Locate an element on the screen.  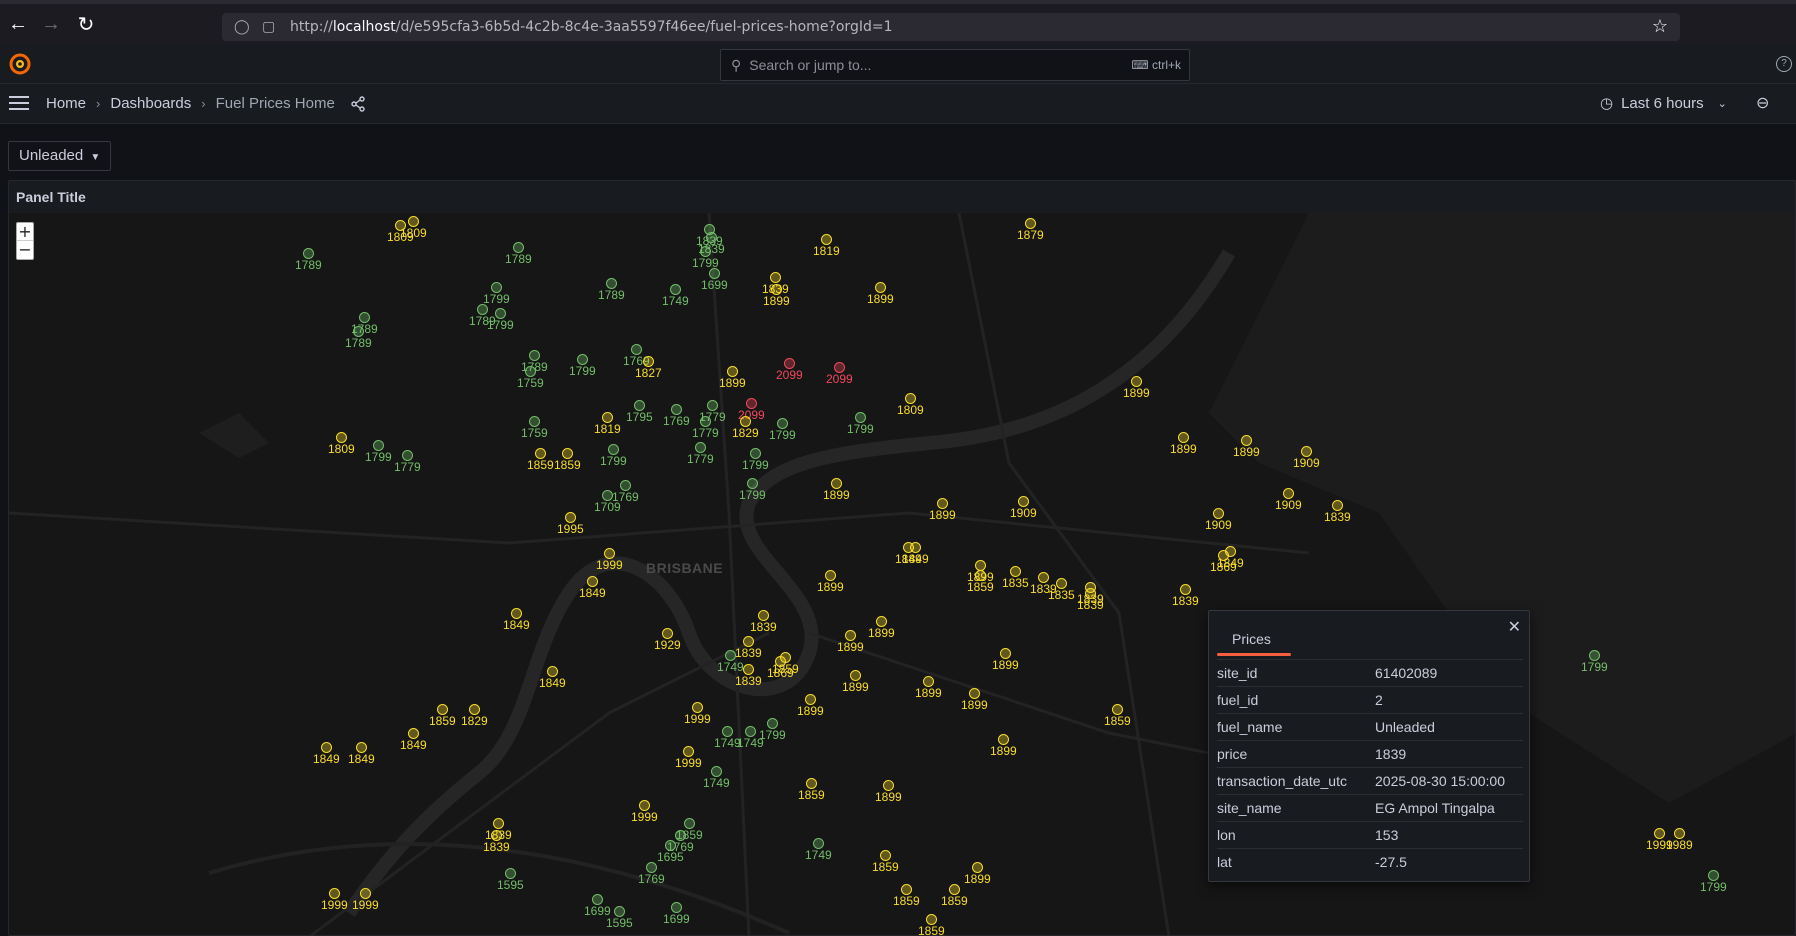
price-label: 1829 is located at coordinates (745, 433).